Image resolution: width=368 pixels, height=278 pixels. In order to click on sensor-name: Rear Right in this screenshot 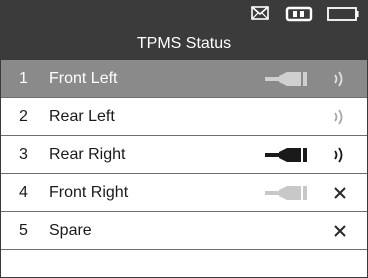, I will do `click(87, 154)`.